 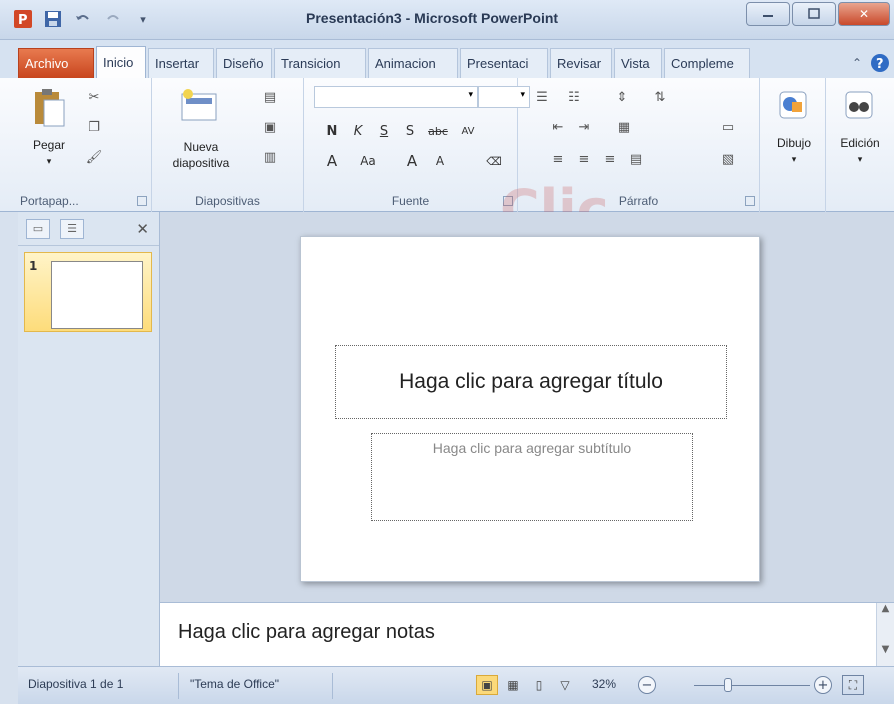 What do you see at coordinates (410, 131) in the screenshot?
I see `shadow-icon: S` at bounding box center [410, 131].